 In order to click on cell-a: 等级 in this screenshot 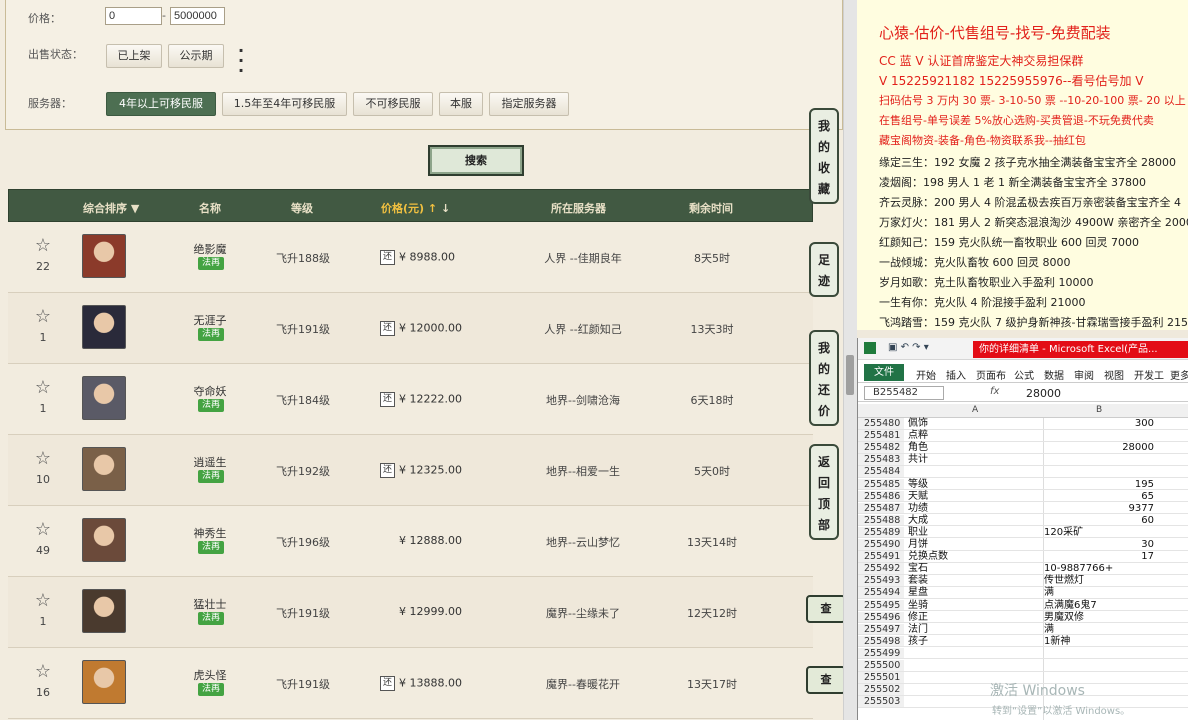, I will do `click(918, 484)`.